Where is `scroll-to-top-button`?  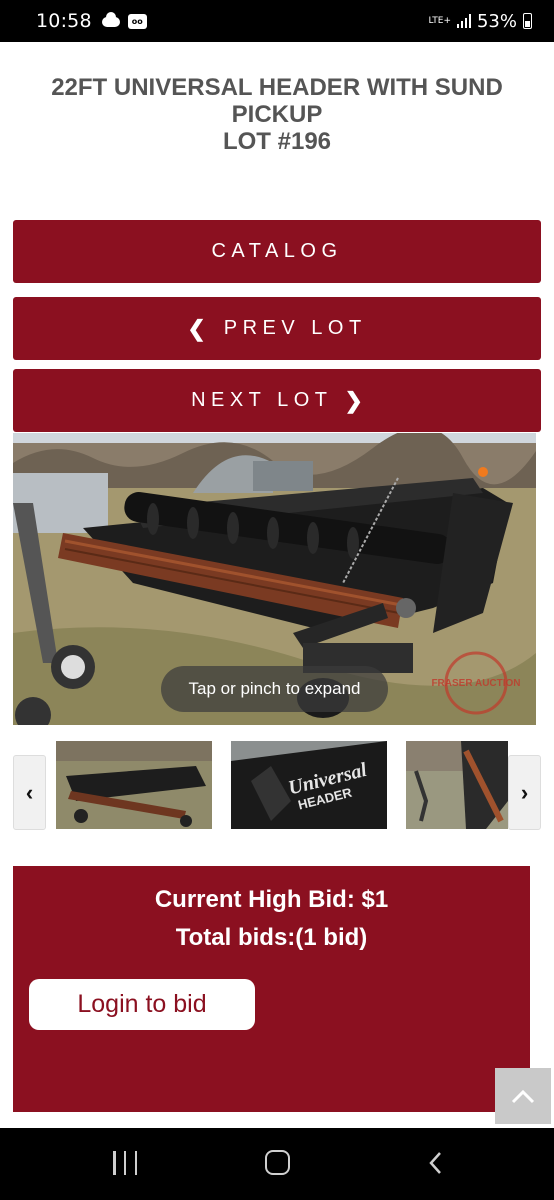
scroll-to-top-button is located at coordinates (523, 1096).